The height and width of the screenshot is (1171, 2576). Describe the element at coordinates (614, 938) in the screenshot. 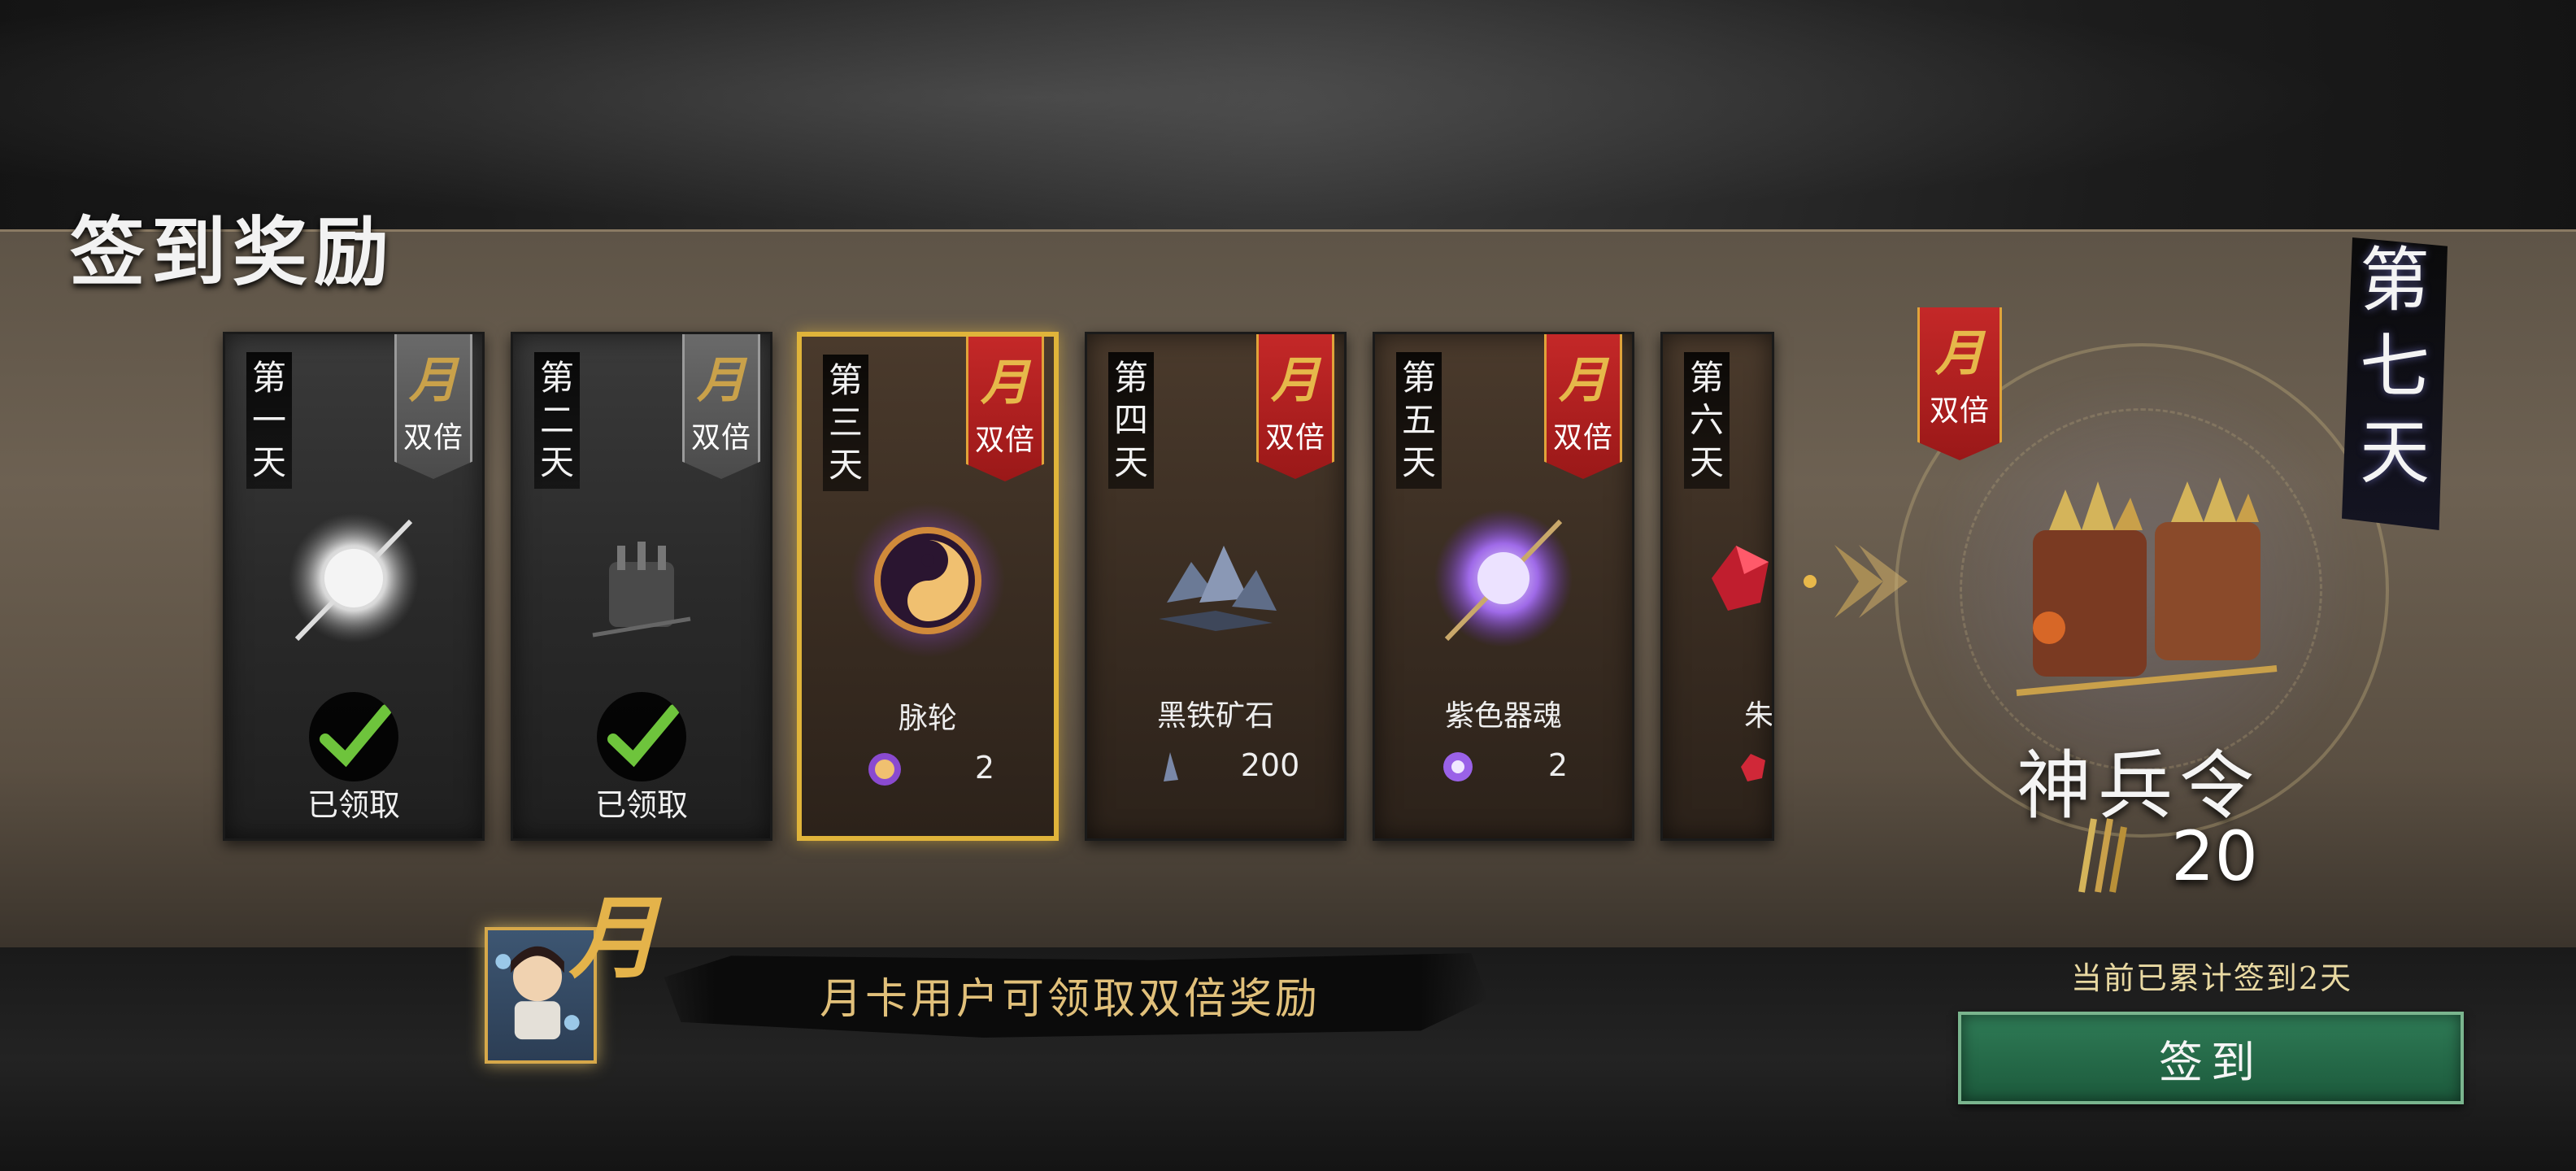

I see `monthly-card-mark: 月` at that location.